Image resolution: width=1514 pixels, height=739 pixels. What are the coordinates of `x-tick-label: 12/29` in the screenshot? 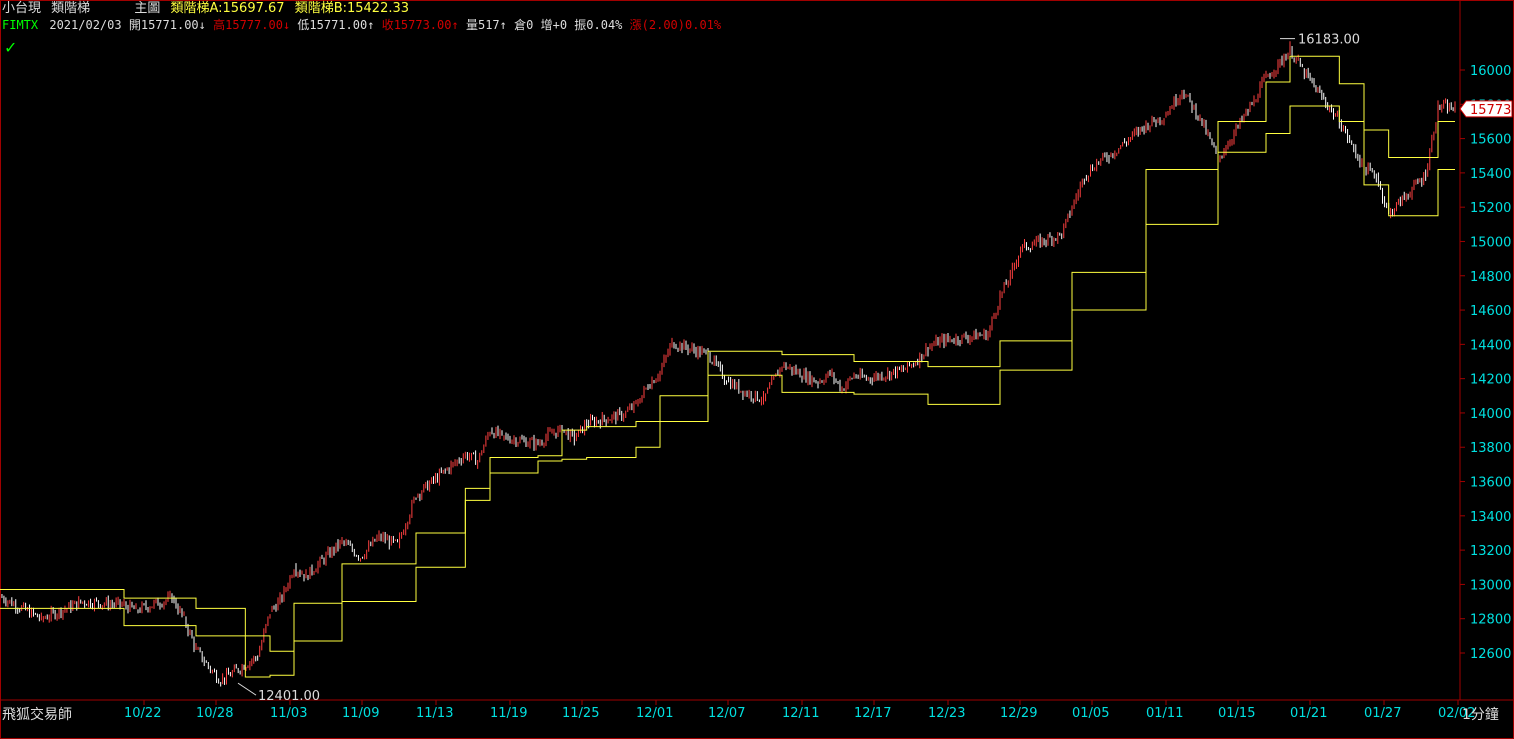 It's located at (1018, 713).